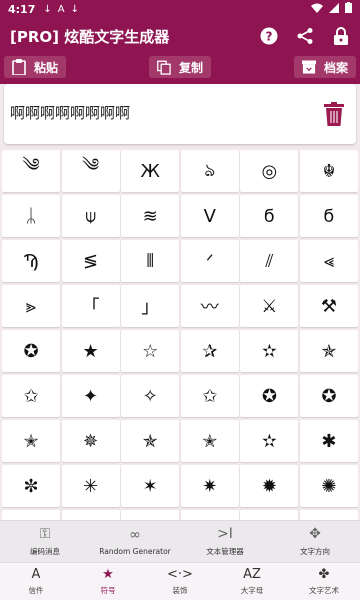  I want to click on symbol-cell: ★, so click(90, 351).